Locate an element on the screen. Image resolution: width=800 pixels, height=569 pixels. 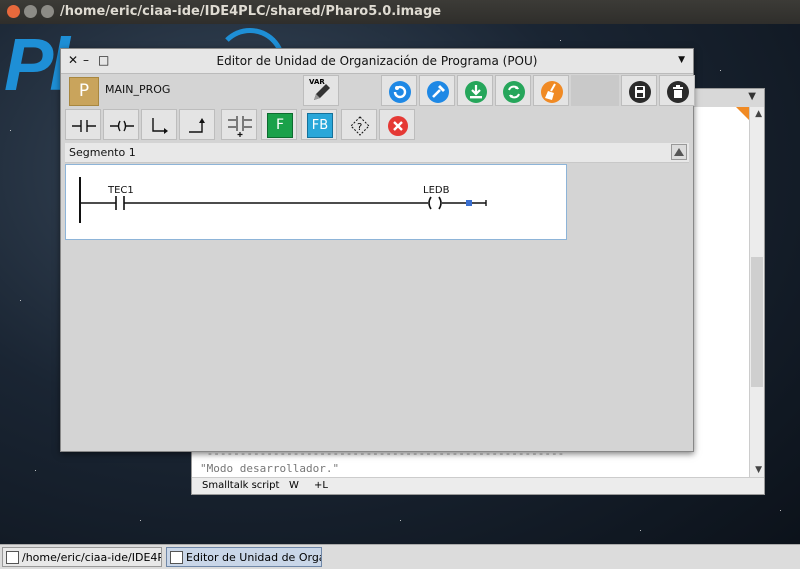
contact-no-button is located at coordinates (83, 124).